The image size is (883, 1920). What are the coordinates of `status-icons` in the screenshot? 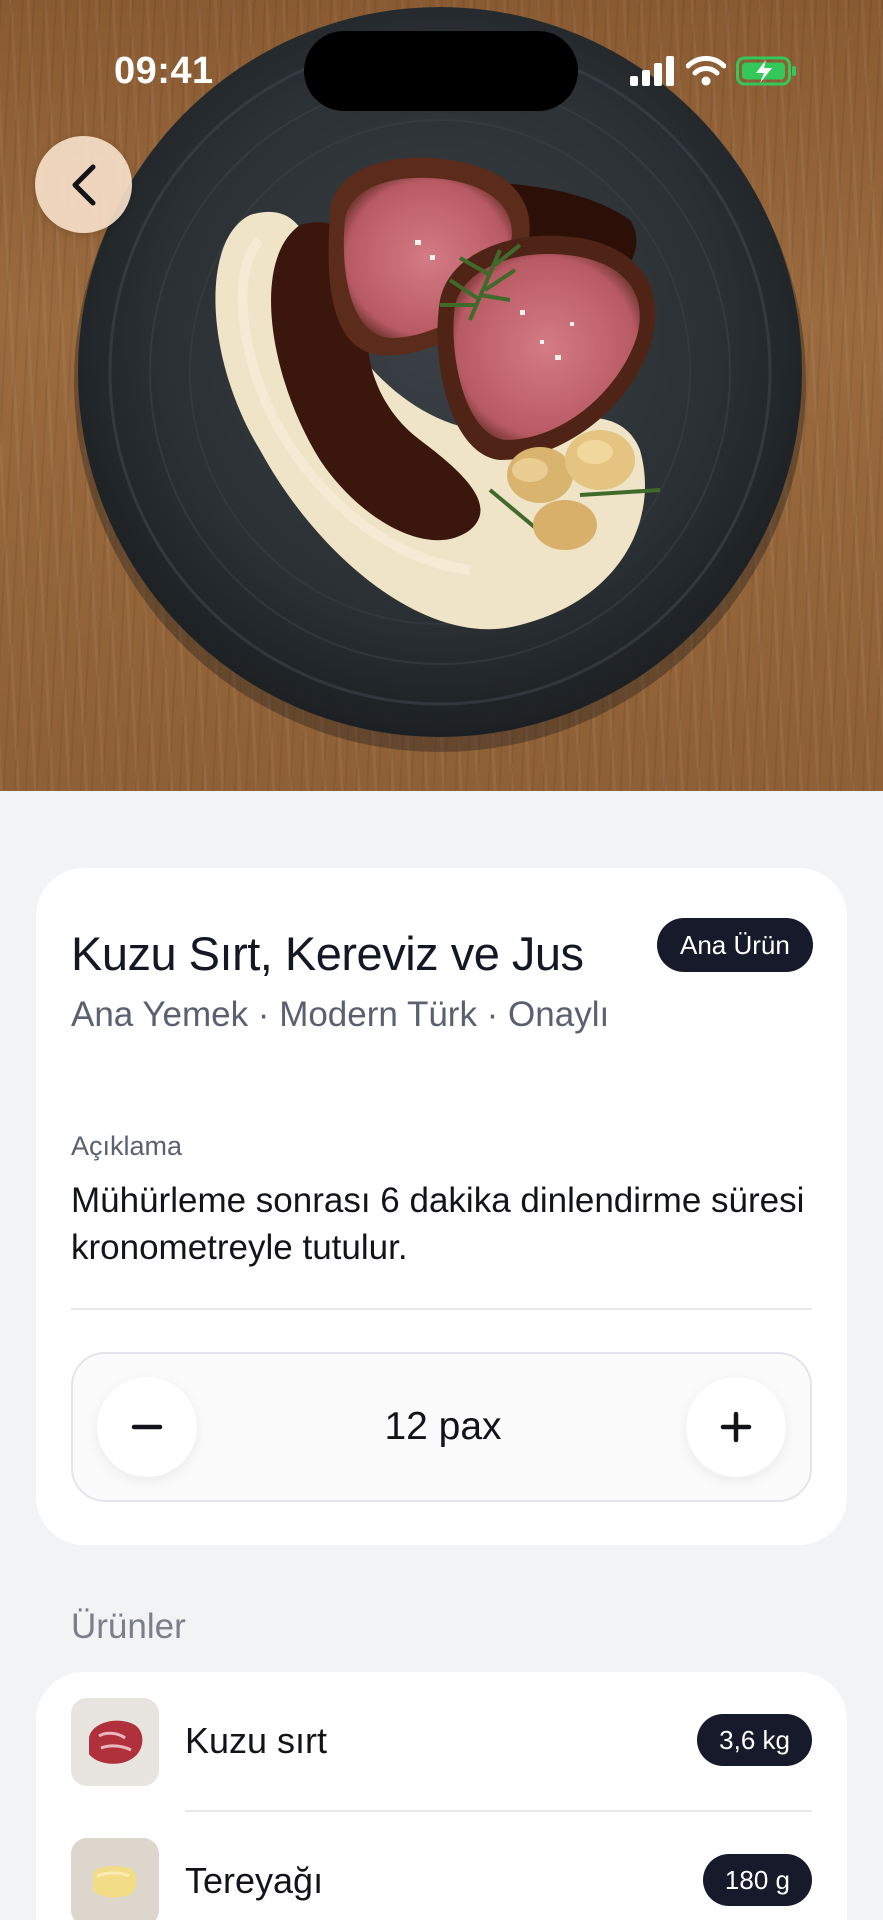 It's located at (714, 71).